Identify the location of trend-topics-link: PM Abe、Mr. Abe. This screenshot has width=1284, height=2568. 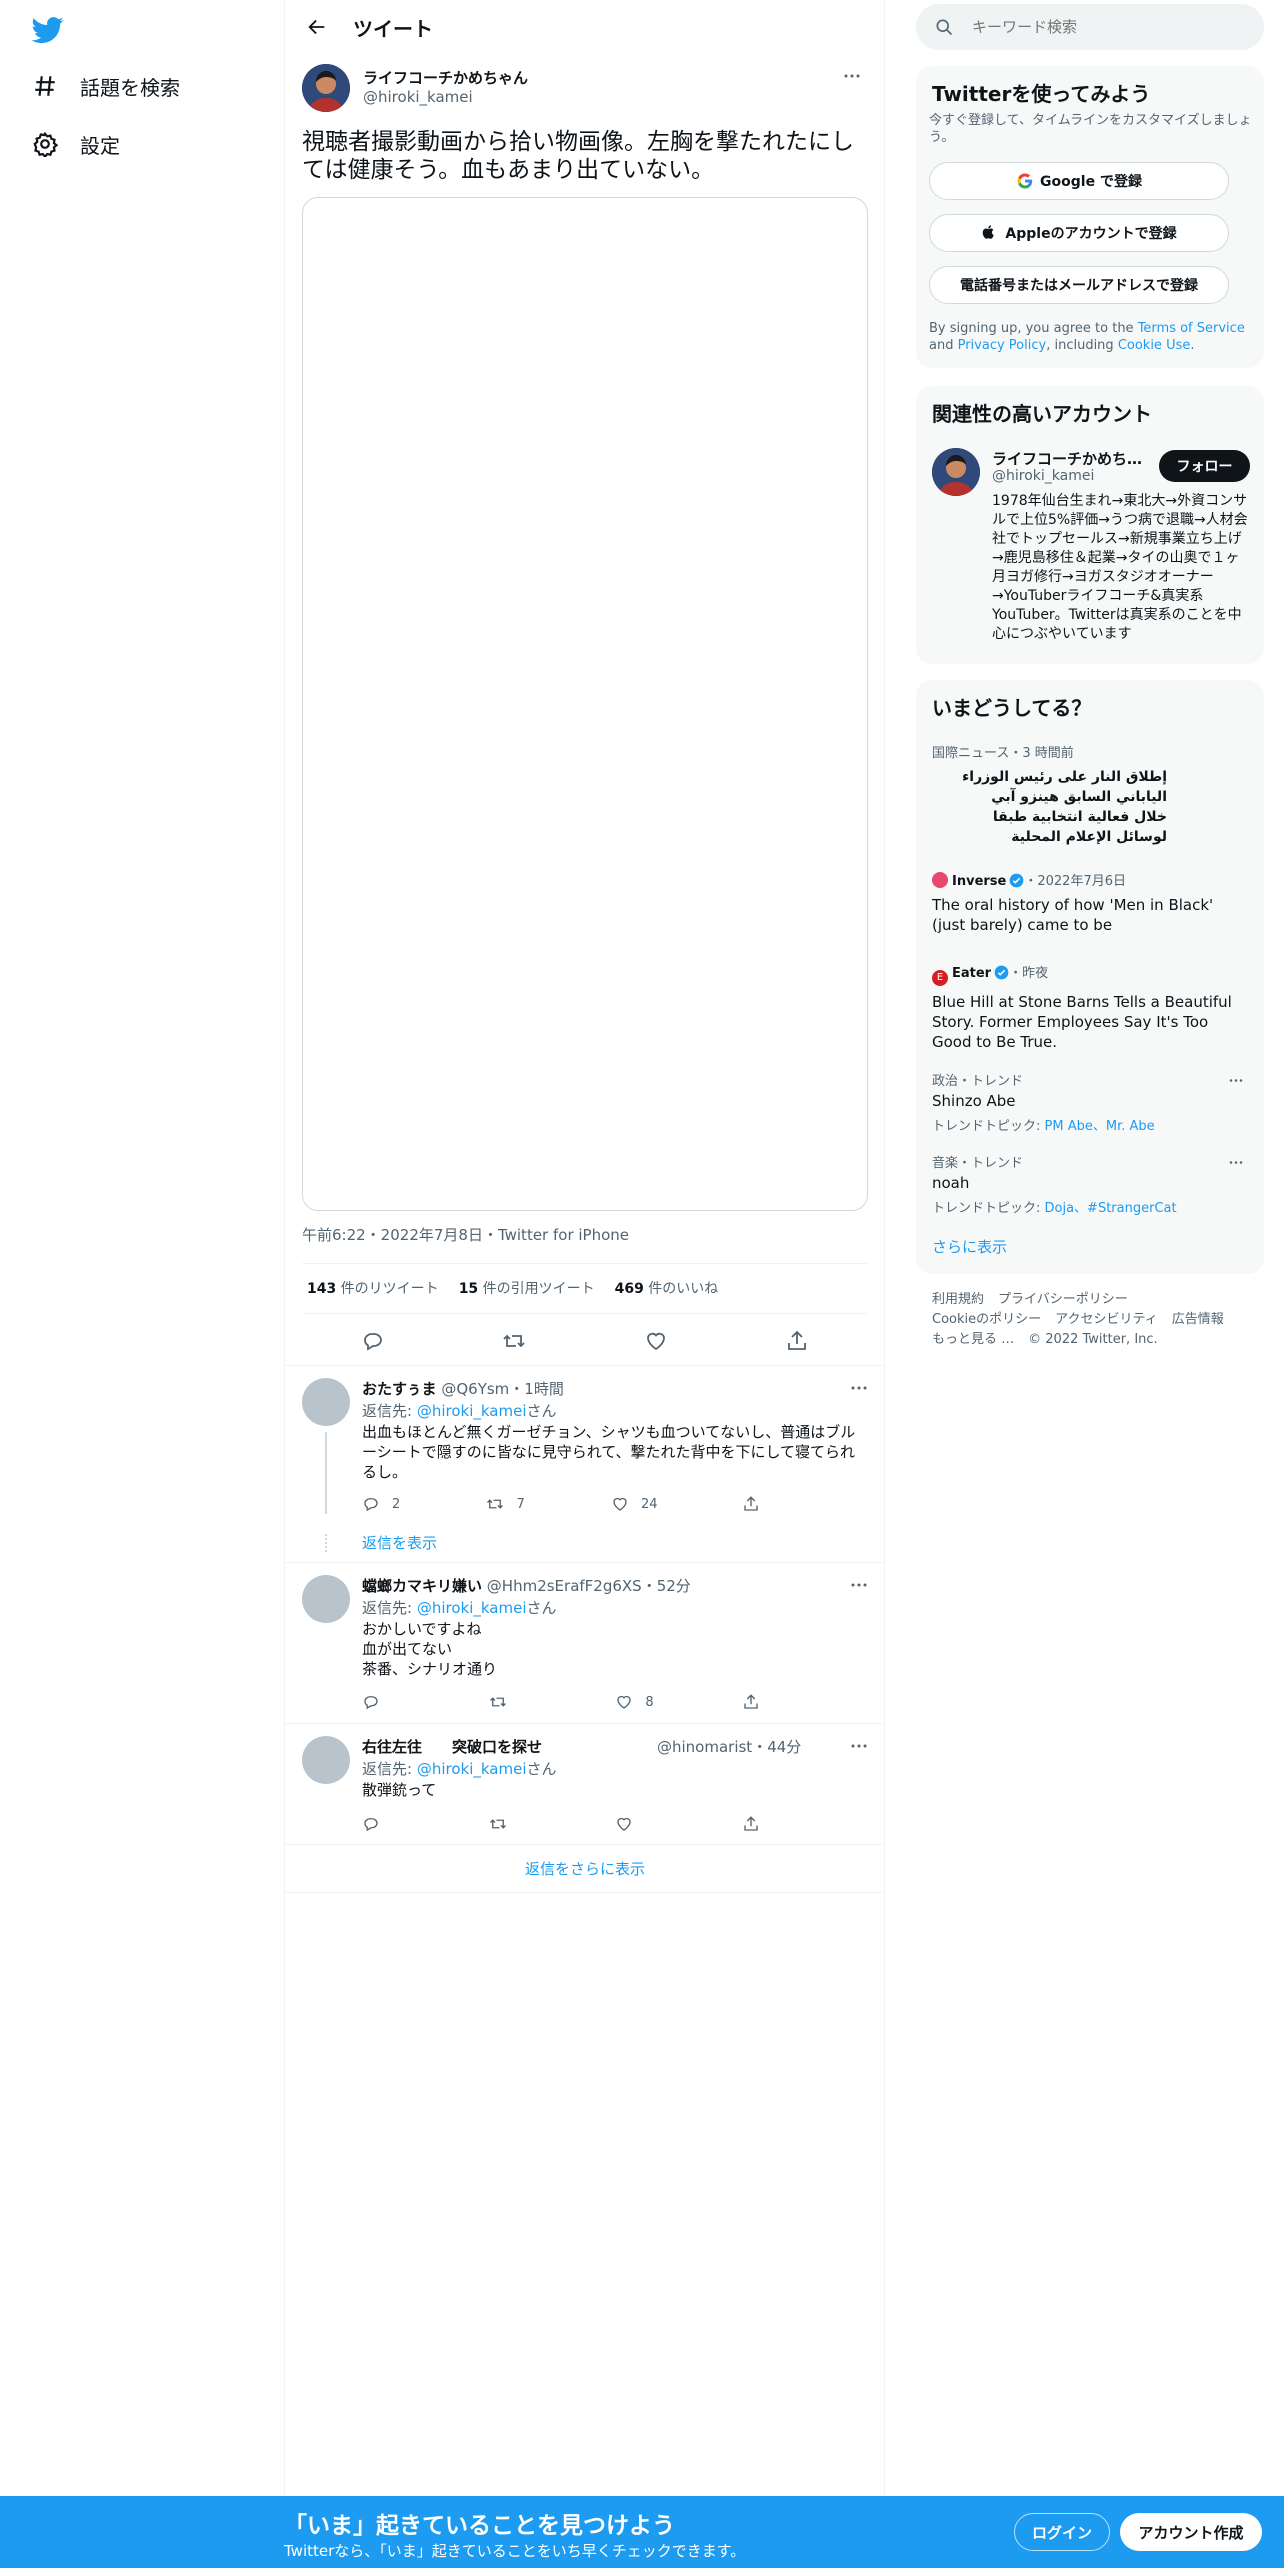
(1100, 1126).